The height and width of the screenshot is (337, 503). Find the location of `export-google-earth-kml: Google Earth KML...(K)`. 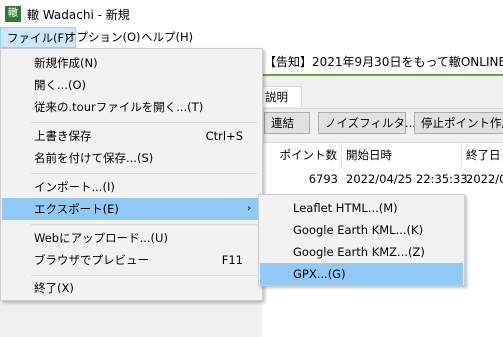

export-google-earth-kml: Google Earth KML...(K) is located at coordinates (361, 230).